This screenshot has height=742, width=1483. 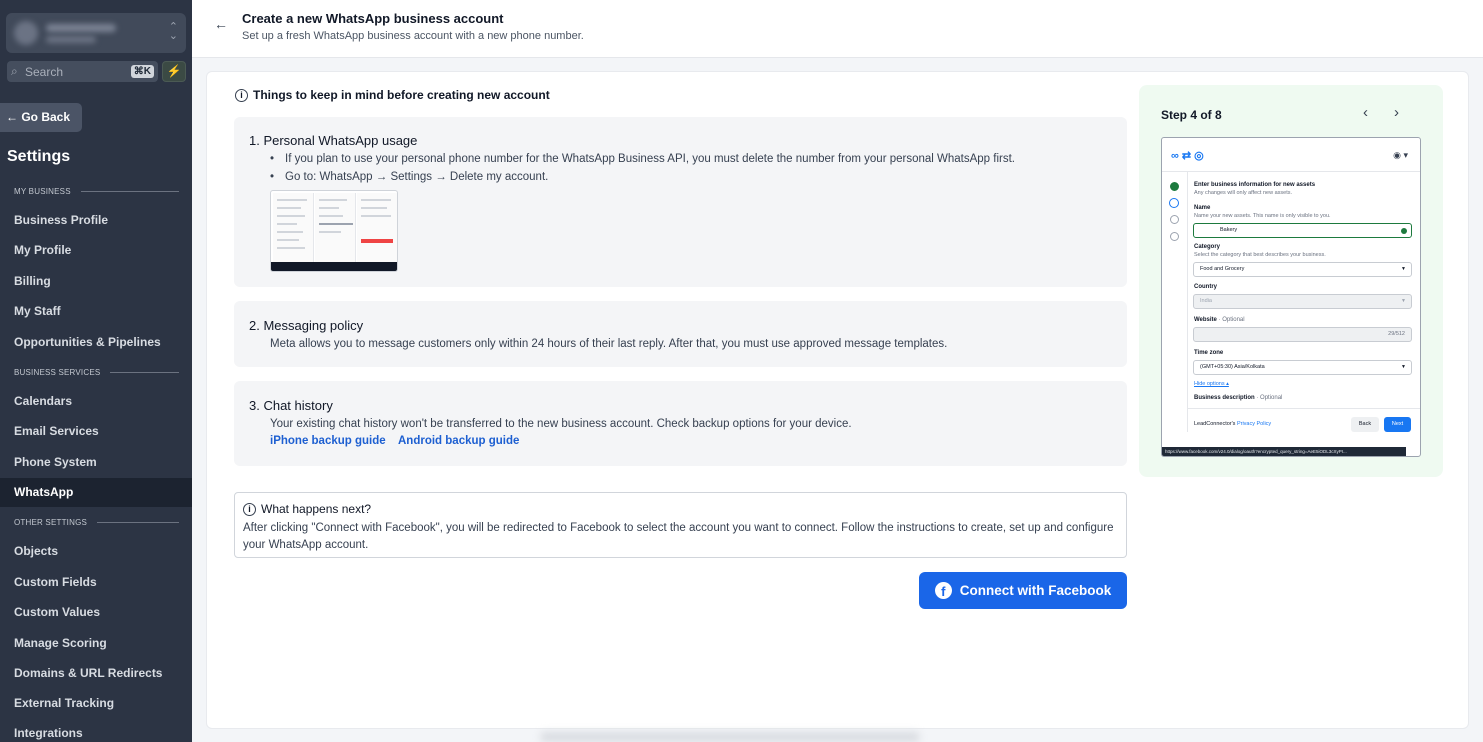 I want to click on sidebar-item-whatsapp: WhatsApp, so click(x=96, y=492).